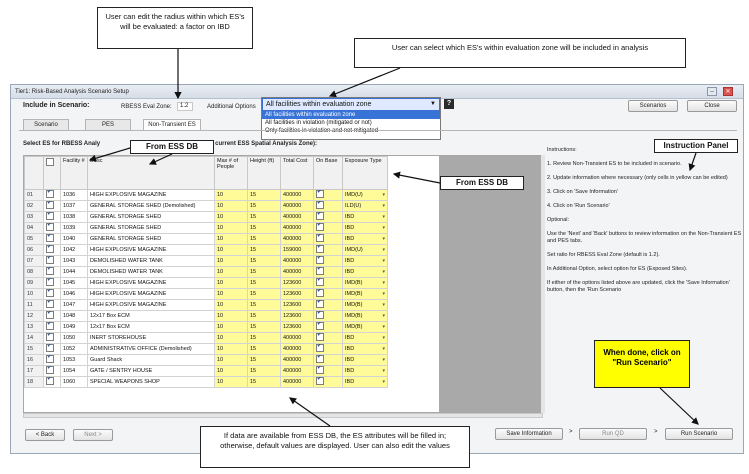 The width and height of the screenshot is (749, 474). Describe the element at coordinates (543, 284) in the screenshot. I see `grid-vertical-scrollbar` at that location.